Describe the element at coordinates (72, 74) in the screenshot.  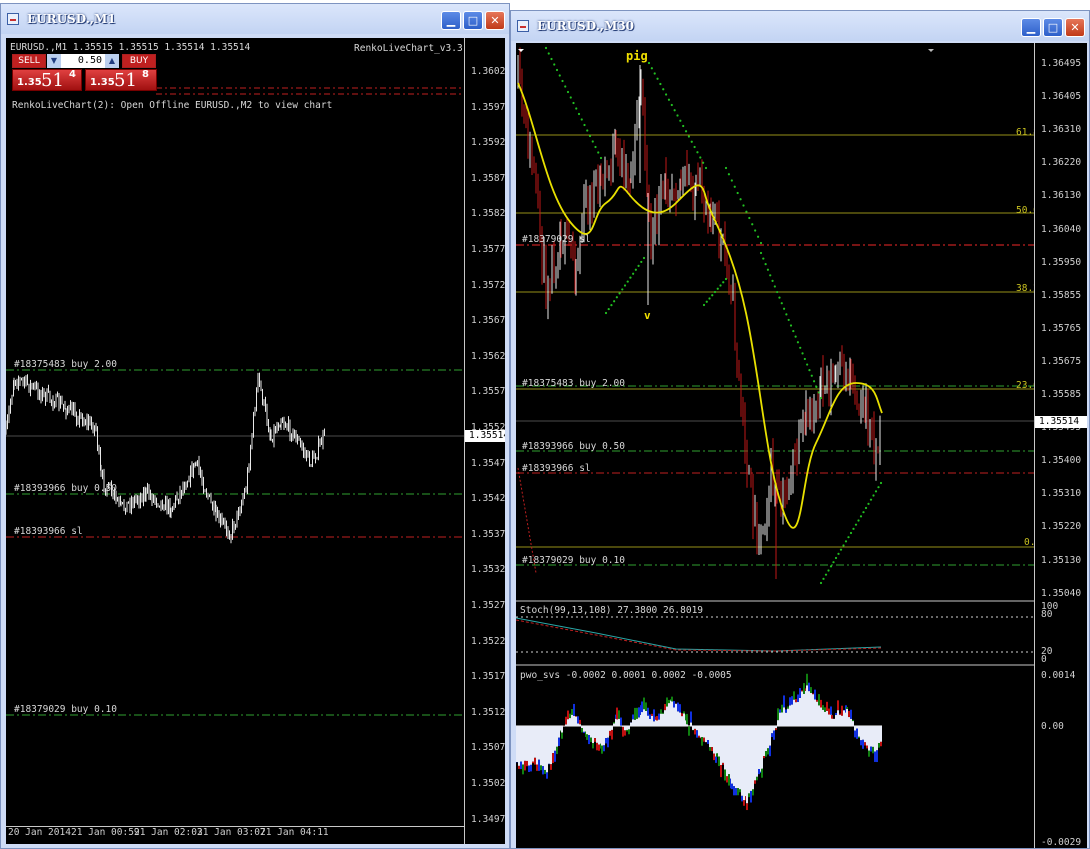
I see `bid-sup: 4` at that location.